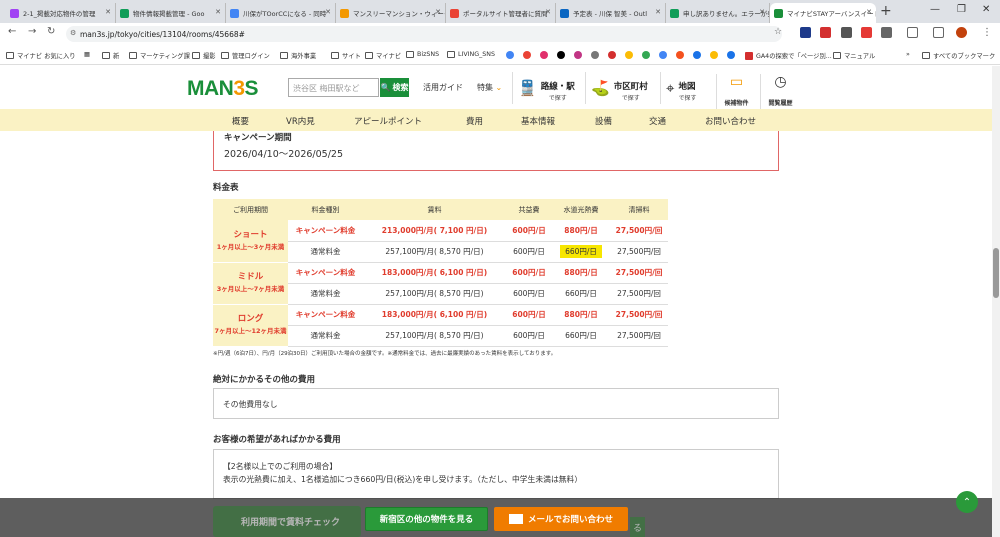 The height and width of the screenshot is (537, 1000). I want to click on bookmark-item: すべてのブックマーク, so click(958, 55).